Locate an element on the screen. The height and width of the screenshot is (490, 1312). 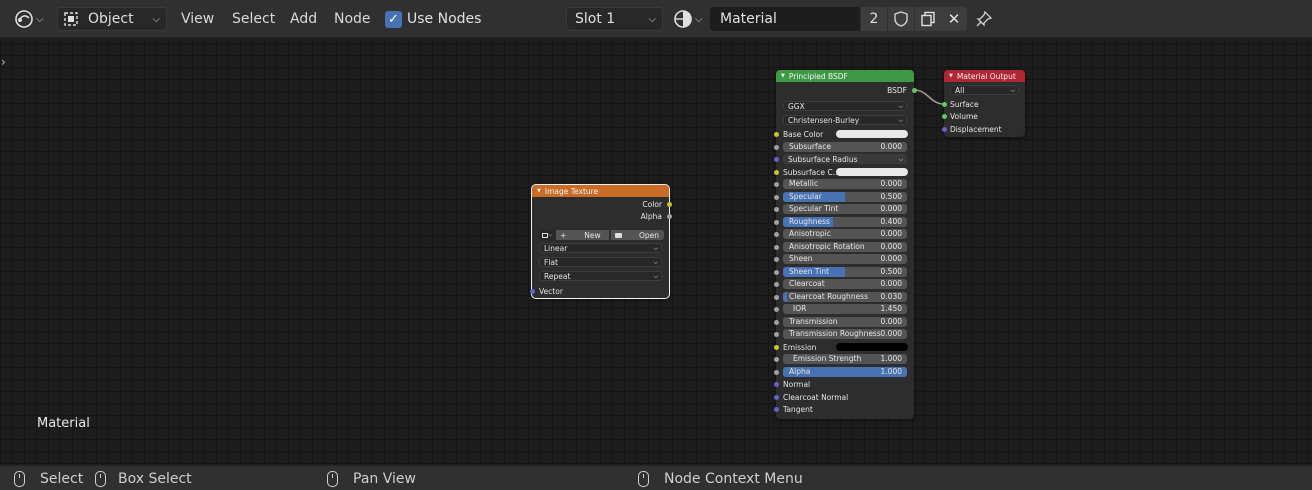
roughness-slider: Roughness 0.400 is located at coordinates (845, 222).